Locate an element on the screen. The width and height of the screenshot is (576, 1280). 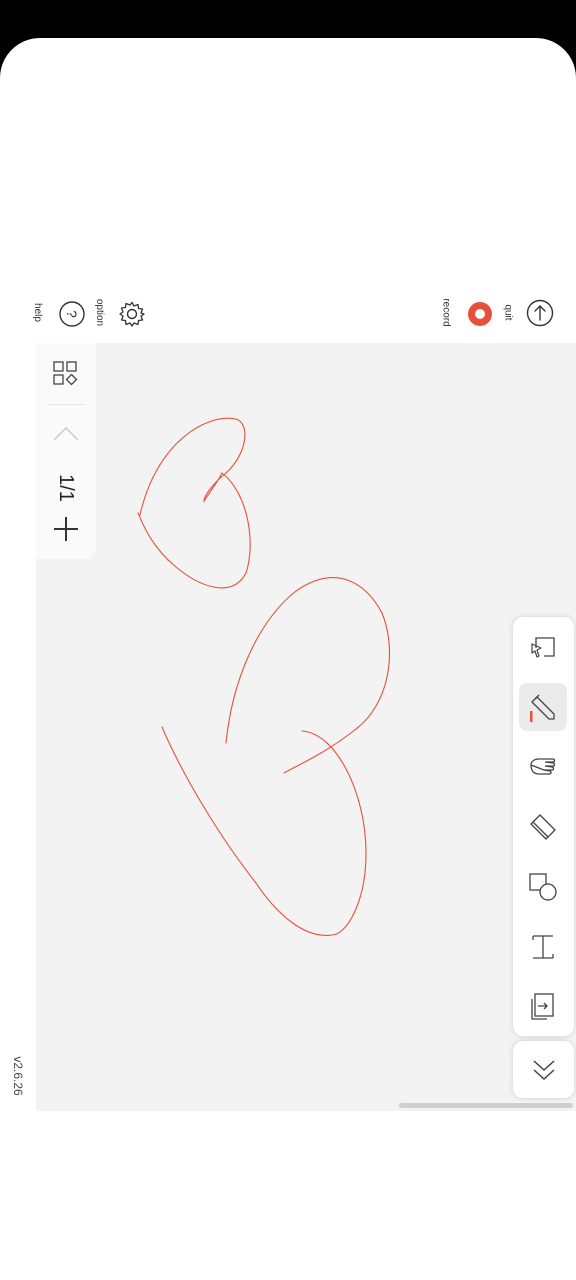
help-label: help is located at coordinates (37, 312).